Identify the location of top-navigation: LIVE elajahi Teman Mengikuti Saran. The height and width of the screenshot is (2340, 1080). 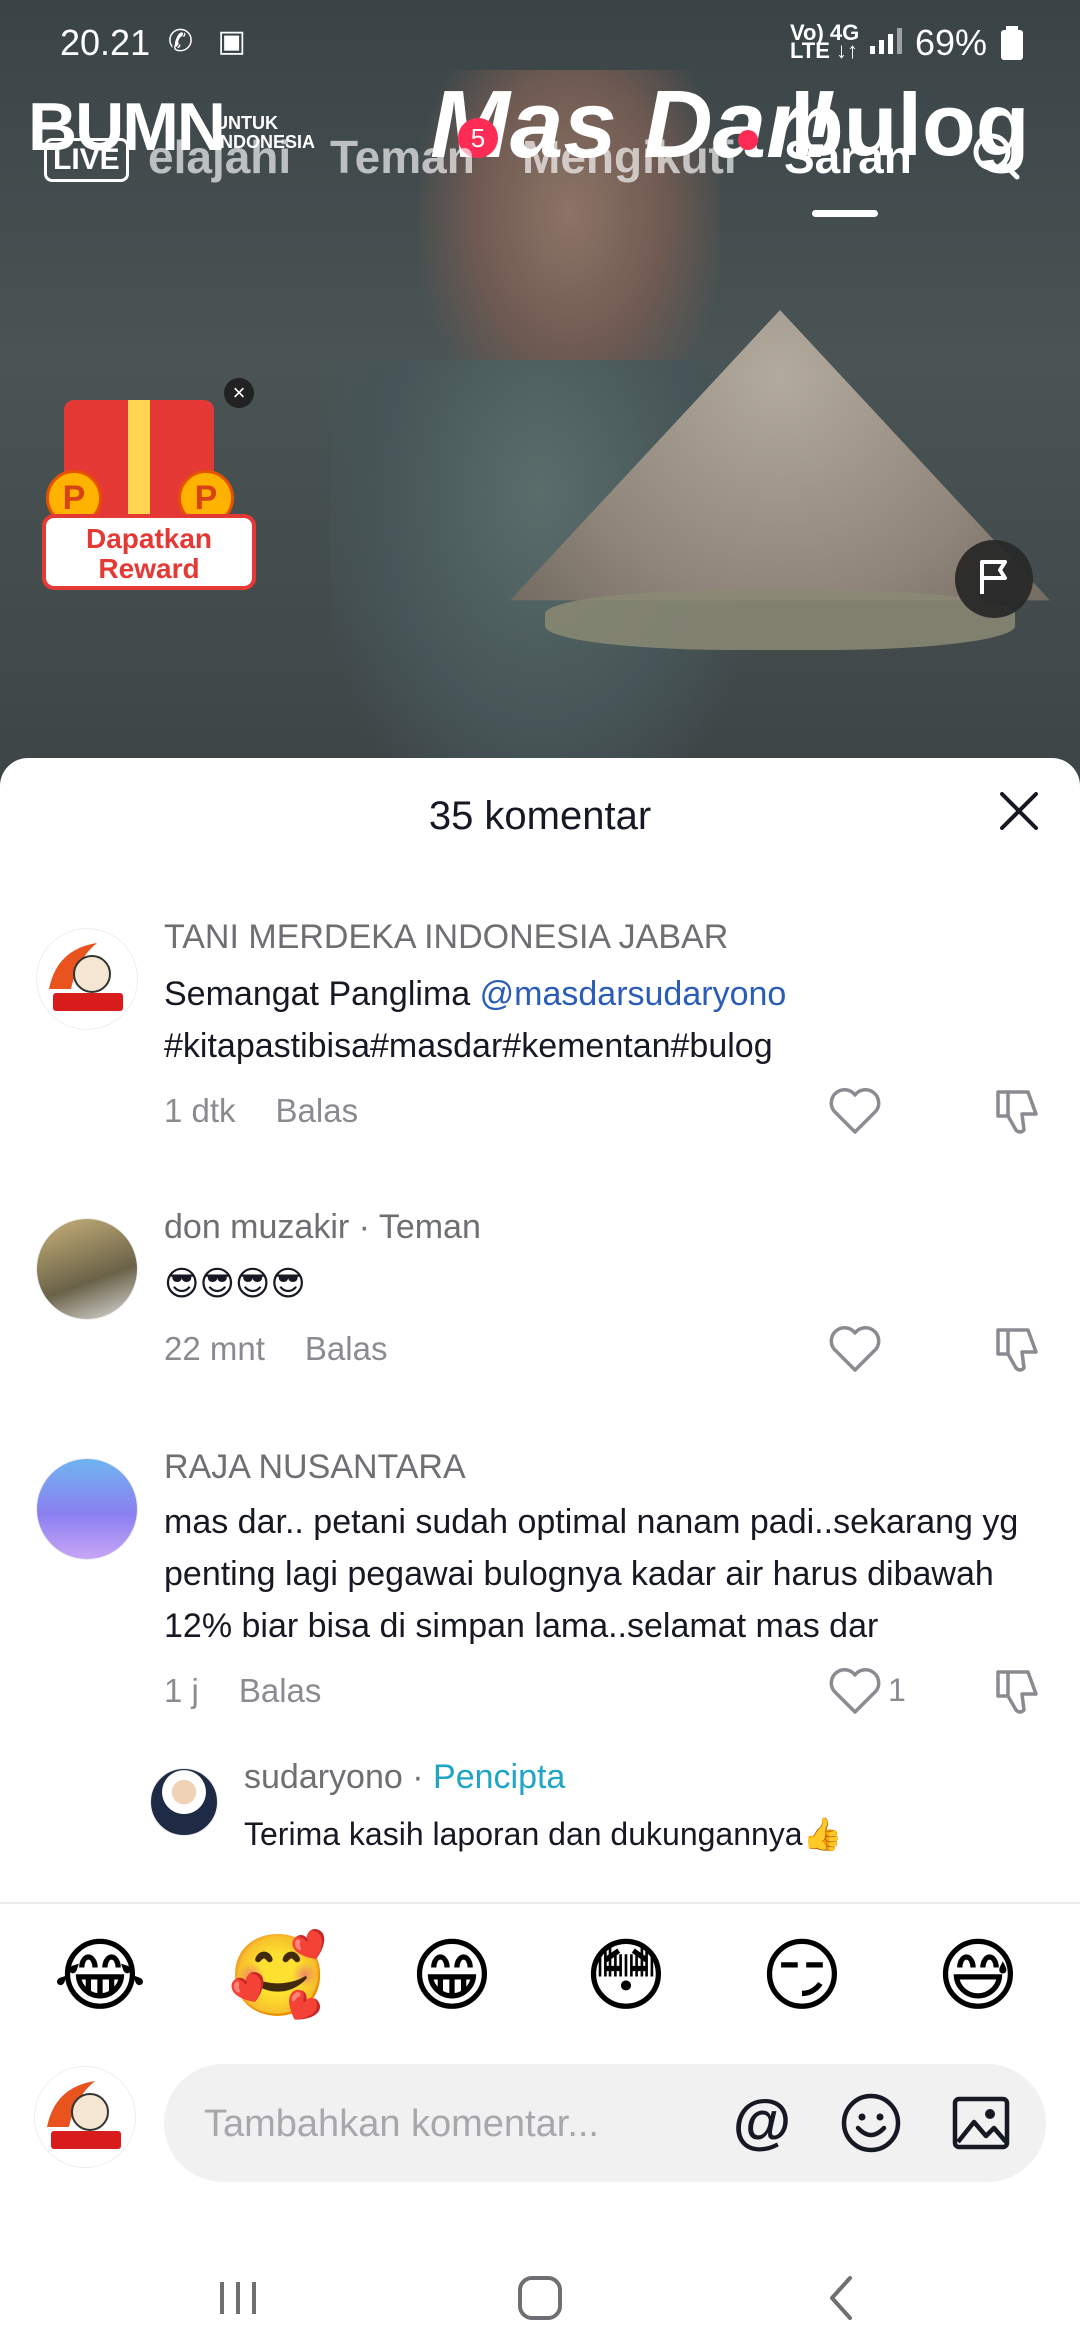
(540, 168).